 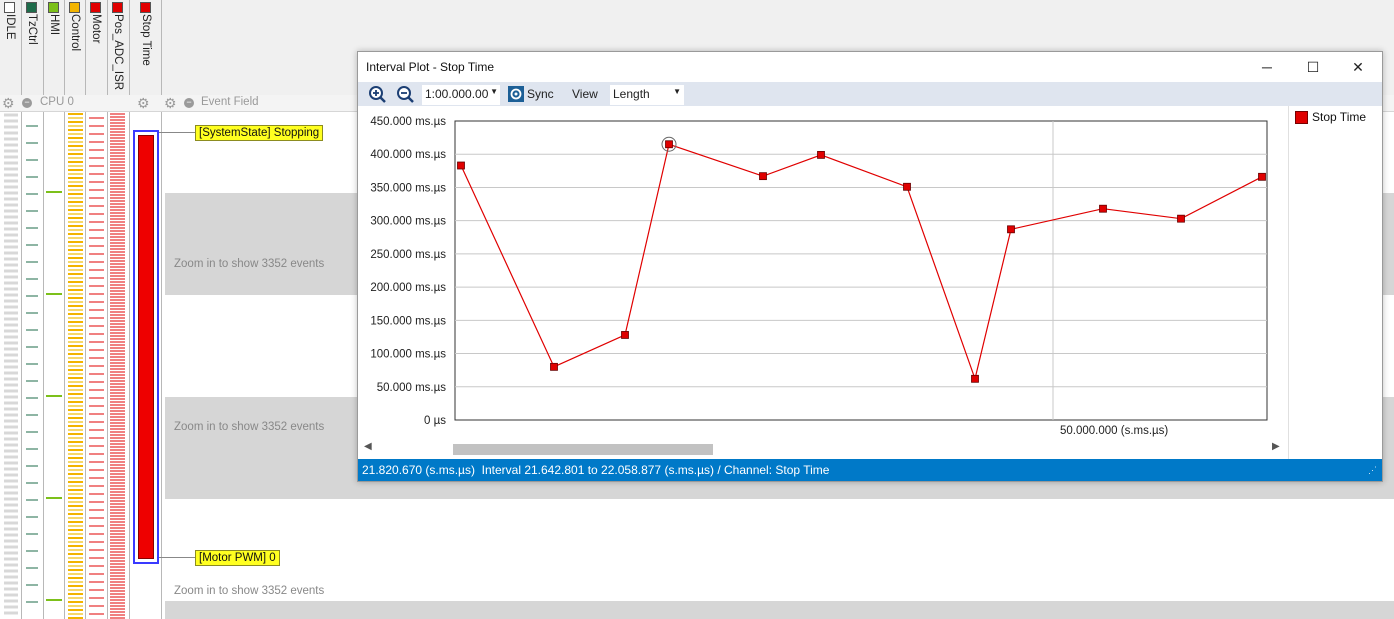 I want to click on sync-icon, so click(x=516, y=94).